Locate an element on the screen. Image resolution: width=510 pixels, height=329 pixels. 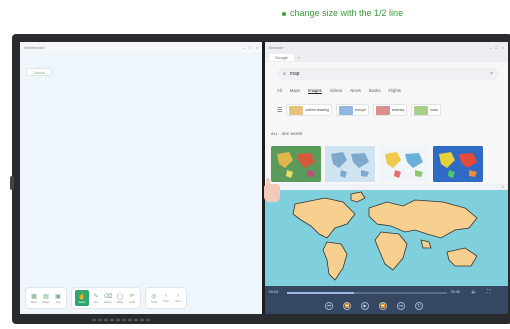
search-bar: ⌕ map × is located at coordinates (388, 74).